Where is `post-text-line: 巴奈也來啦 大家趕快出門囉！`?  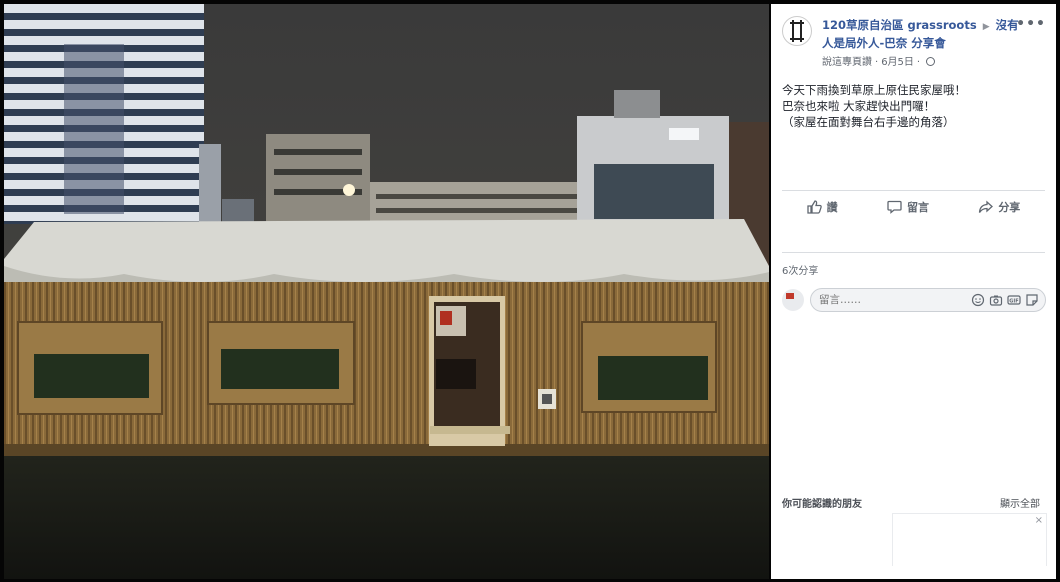 post-text-line: 巴奈也來啦 大家趕快出門囉！ is located at coordinates (859, 106).